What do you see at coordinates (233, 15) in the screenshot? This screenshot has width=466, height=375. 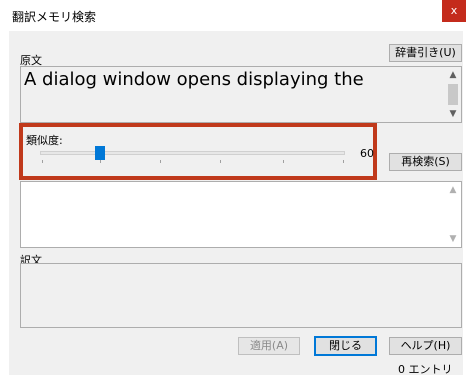 I see `title-bar: 翻訳メモリ検索 x` at bounding box center [233, 15].